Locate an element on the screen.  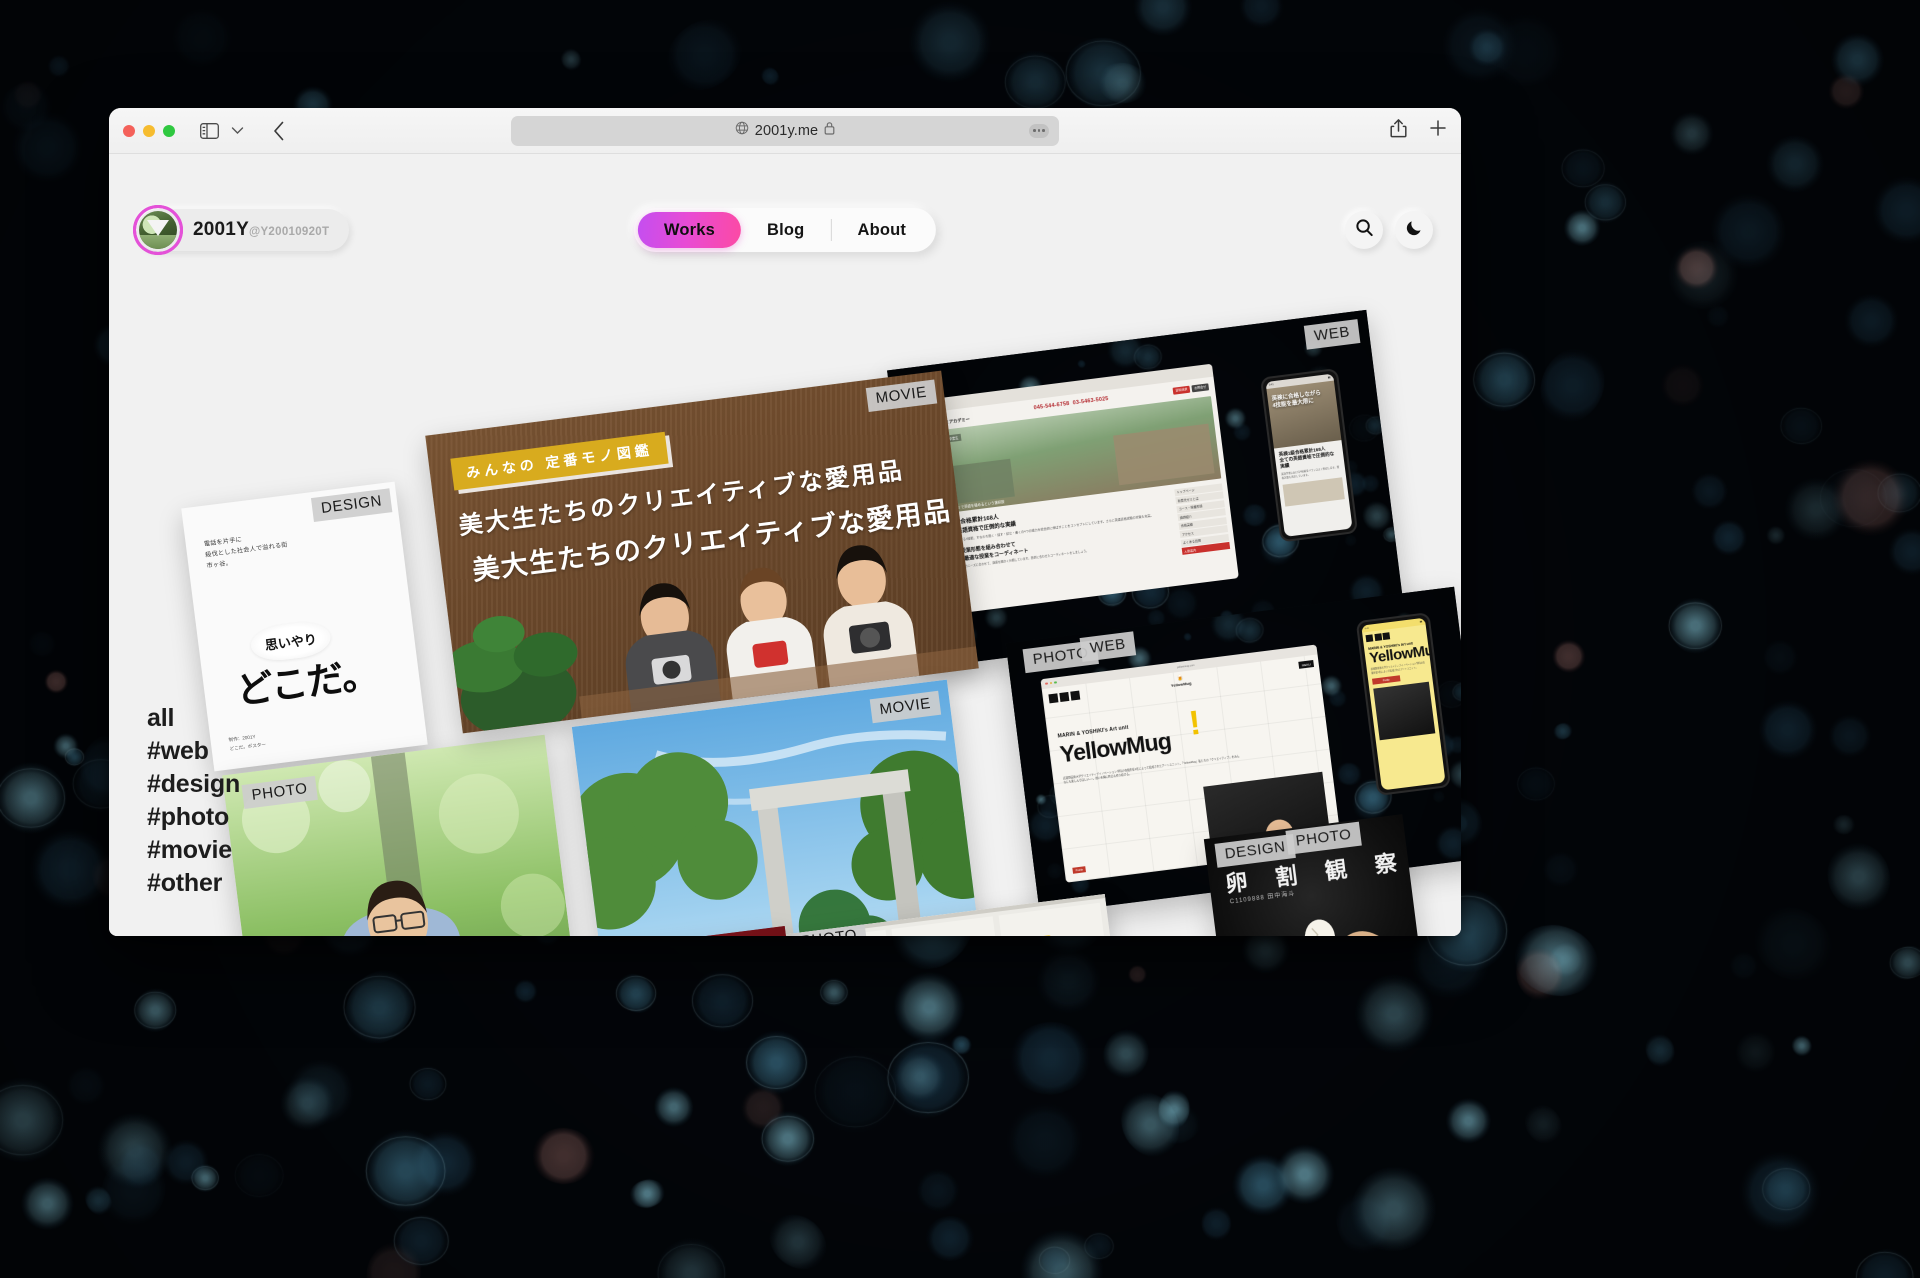
work-card-photo-gate: #今しかできない冒険に出よう MOVIE is located at coordinates (780, 807).